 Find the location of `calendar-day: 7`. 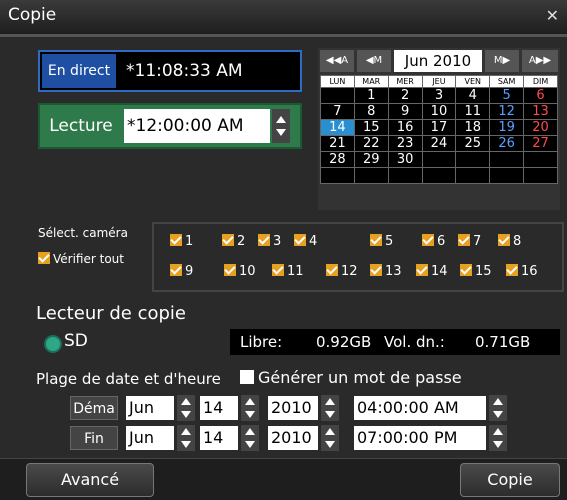

calendar-day: 7 is located at coordinates (337, 111).